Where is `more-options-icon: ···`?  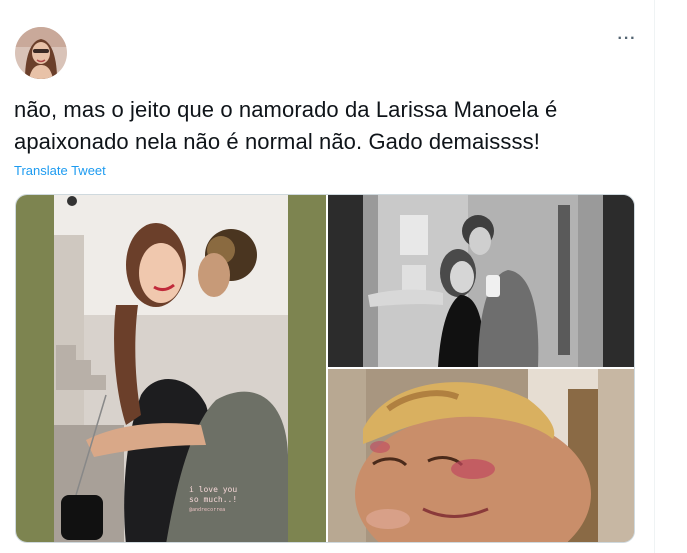
more-options-icon: ··· is located at coordinates (627, 38).